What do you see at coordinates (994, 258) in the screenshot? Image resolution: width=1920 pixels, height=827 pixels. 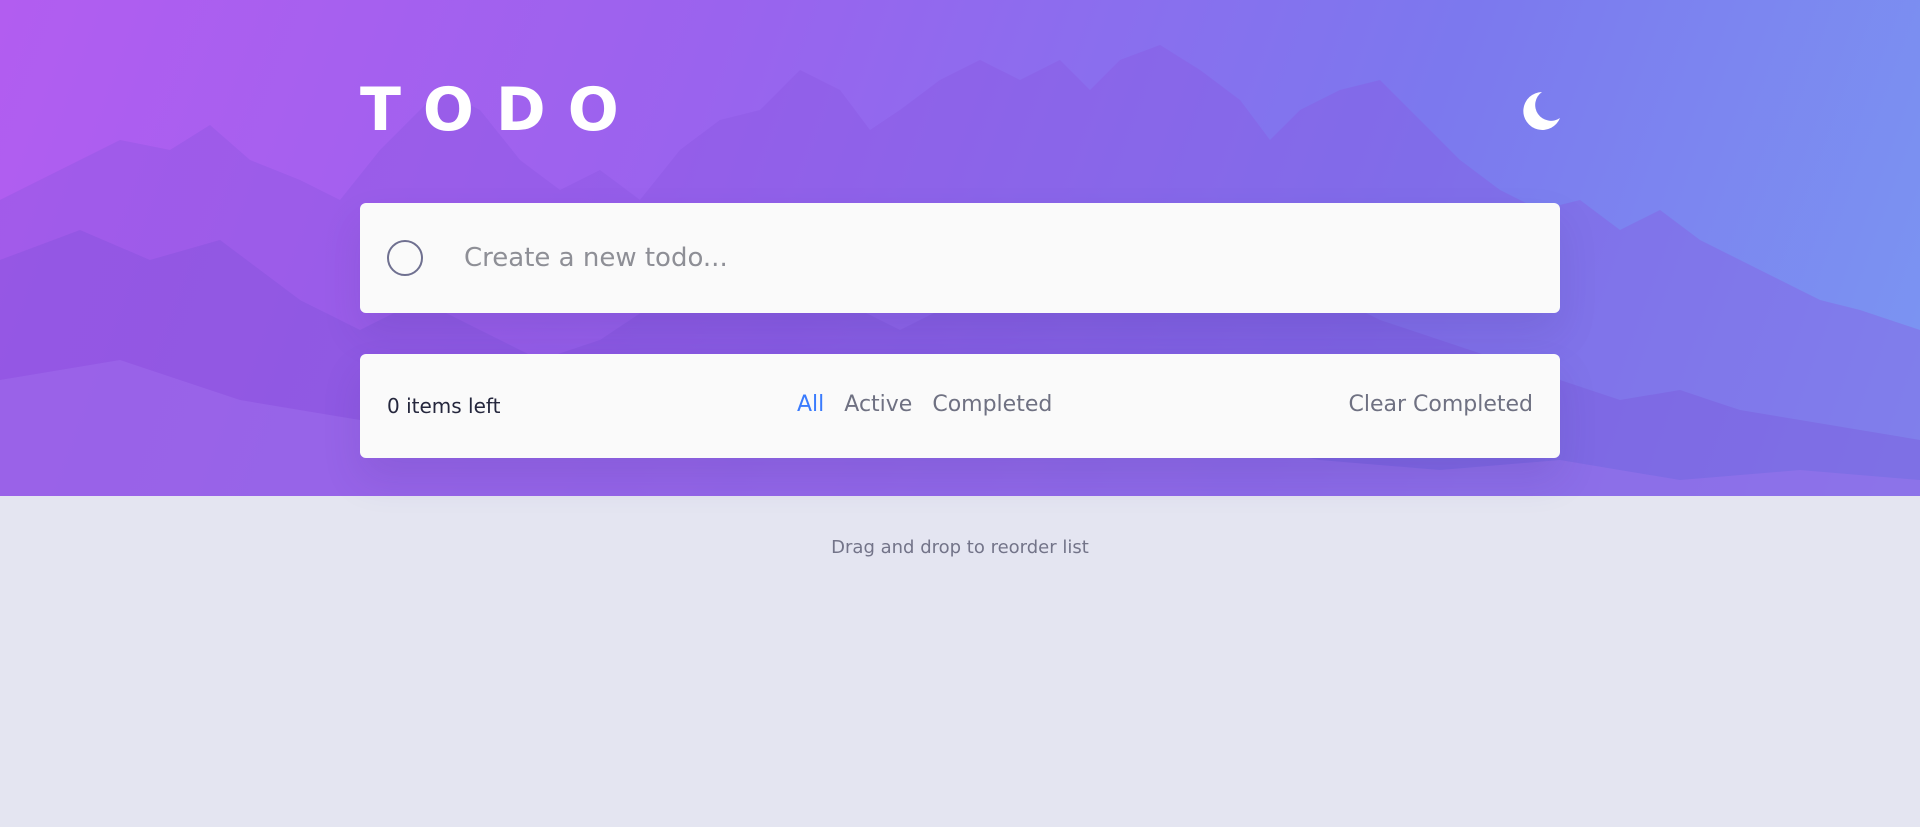 I see `new-todo-input` at bounding box center [994, 258].